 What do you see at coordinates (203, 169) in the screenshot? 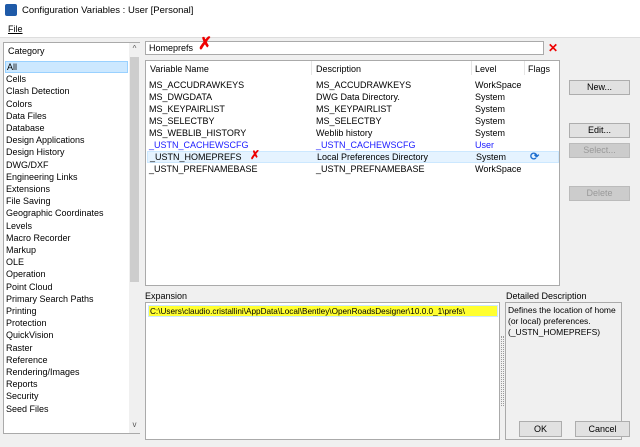
I see `variable-name: _USTN_PREFNAMEBASE` at bounding box center [203, 169].